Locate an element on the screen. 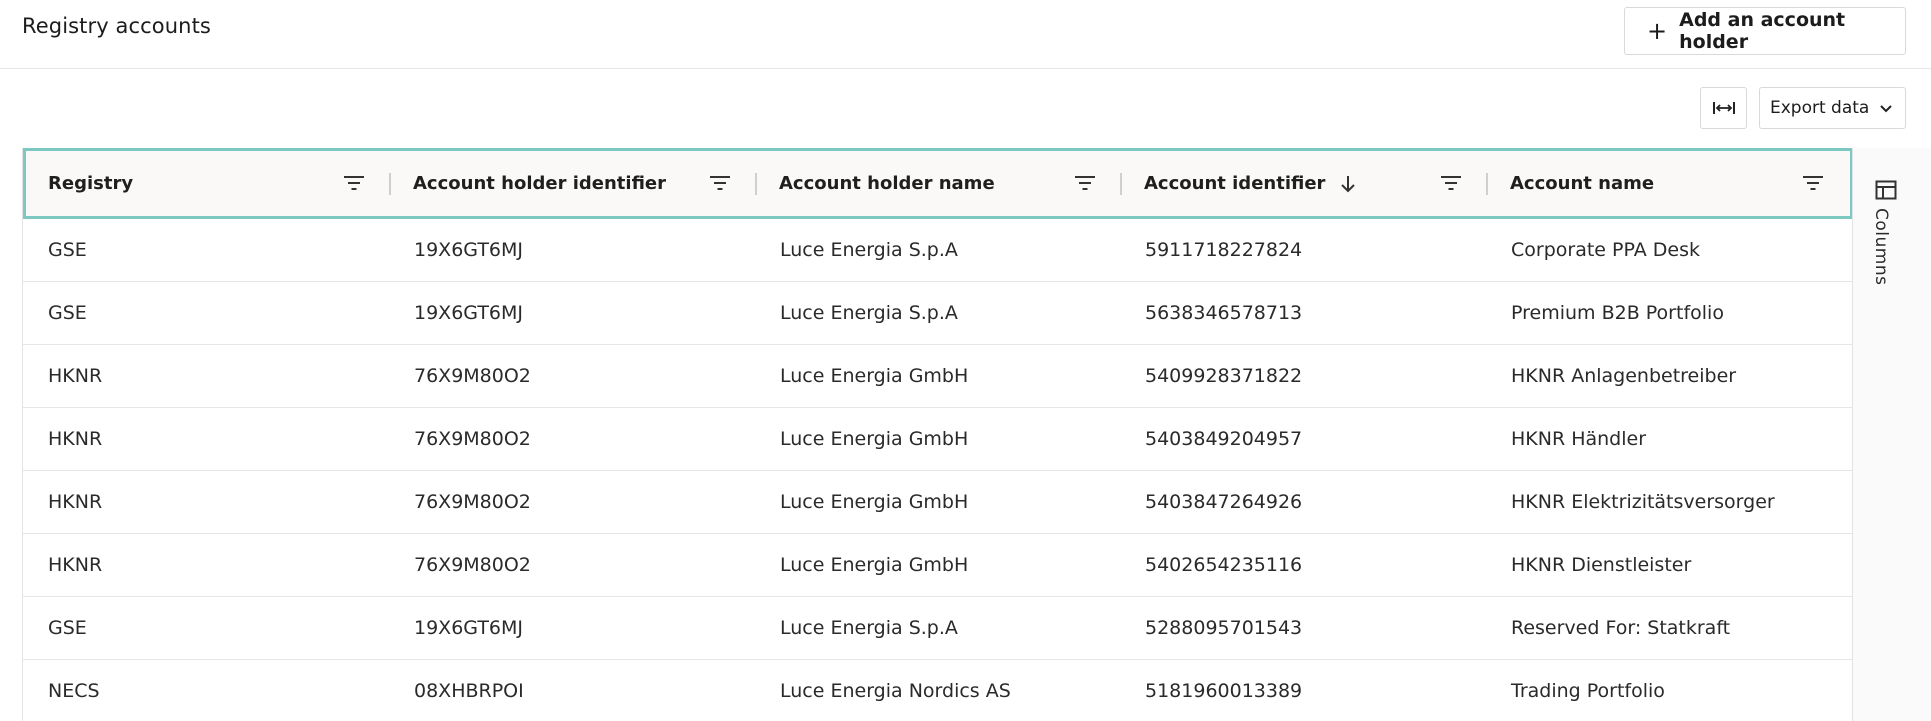 The height and width of the screenshot is (721, 1931). column-header-account-identifier: Account identifier is located at coordinates (1305, 183).